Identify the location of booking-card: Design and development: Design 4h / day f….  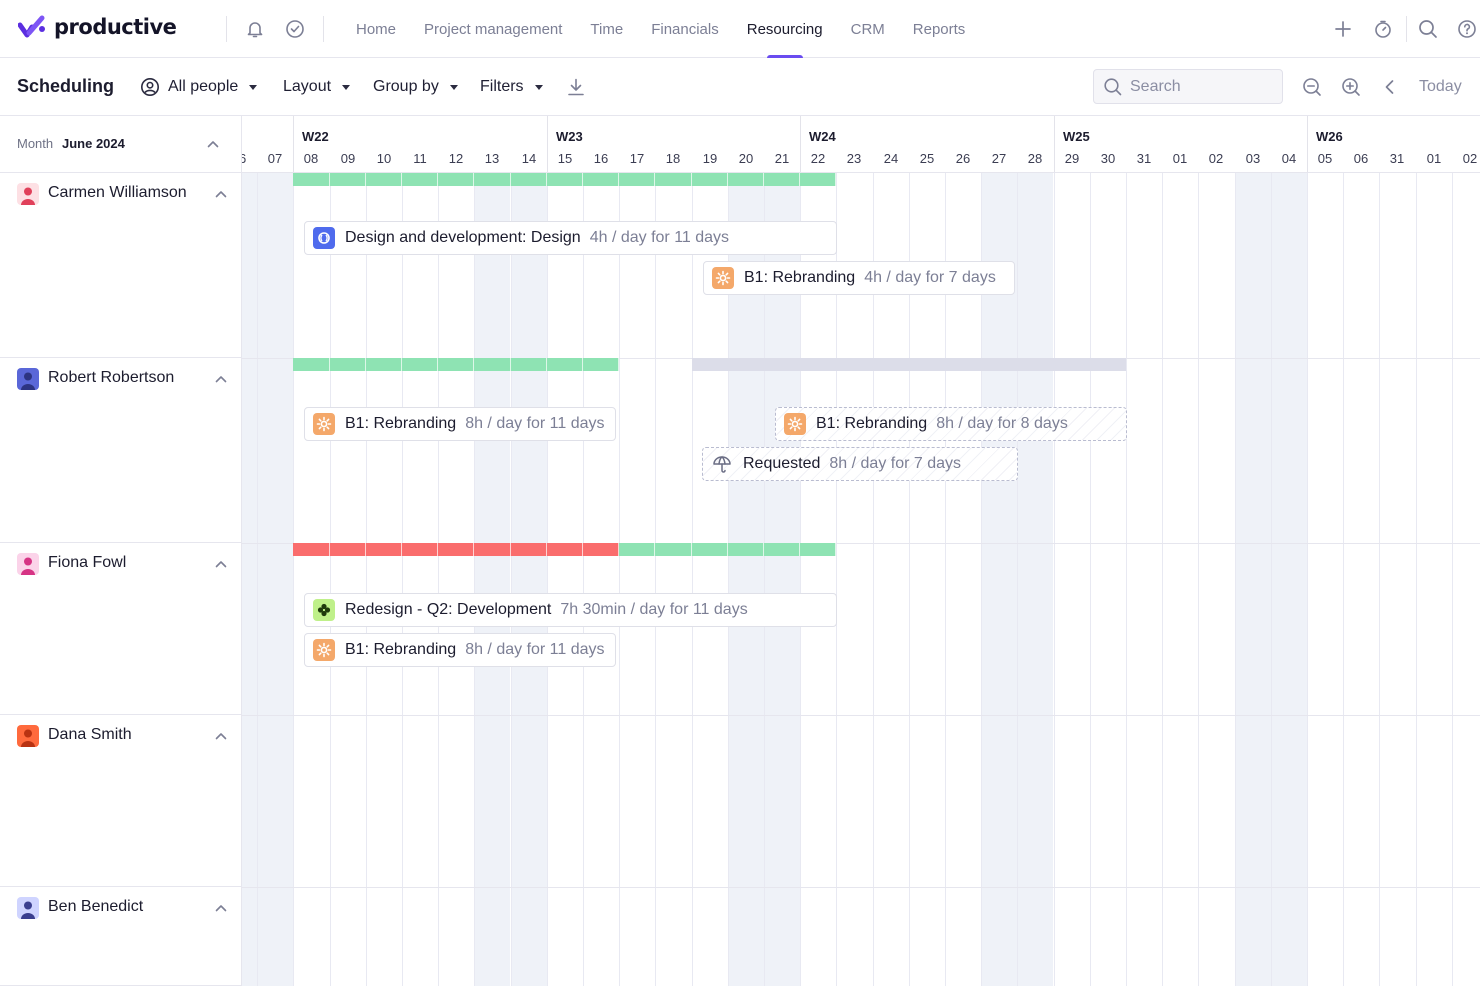
(570, 238).